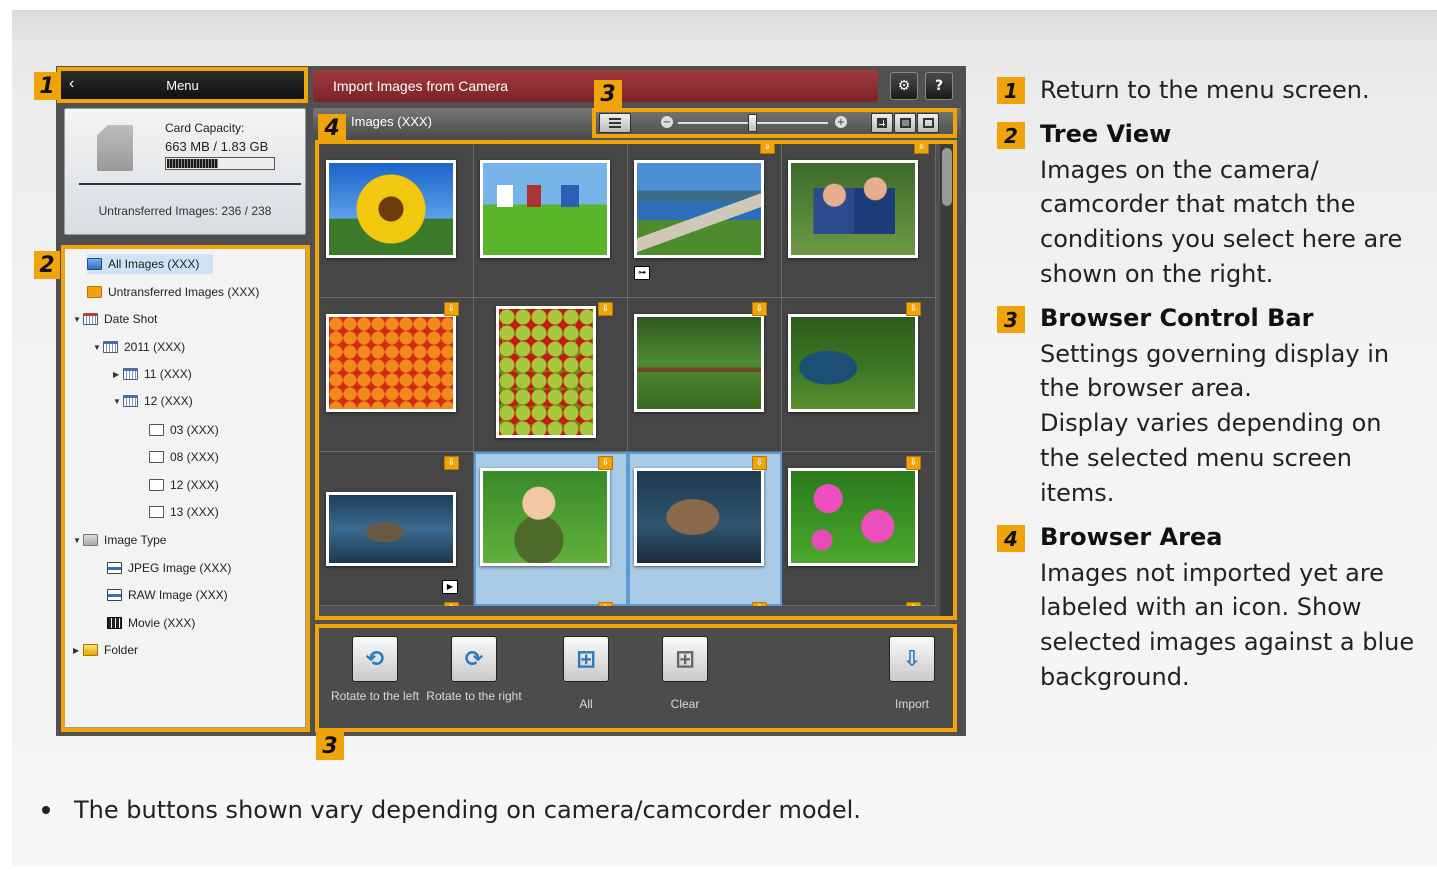 Image resolution: width=1437 pixels, height=870 pixels. I want to click on tree-item-month-11: ▶ 11 (XXX), so click(152, 374).